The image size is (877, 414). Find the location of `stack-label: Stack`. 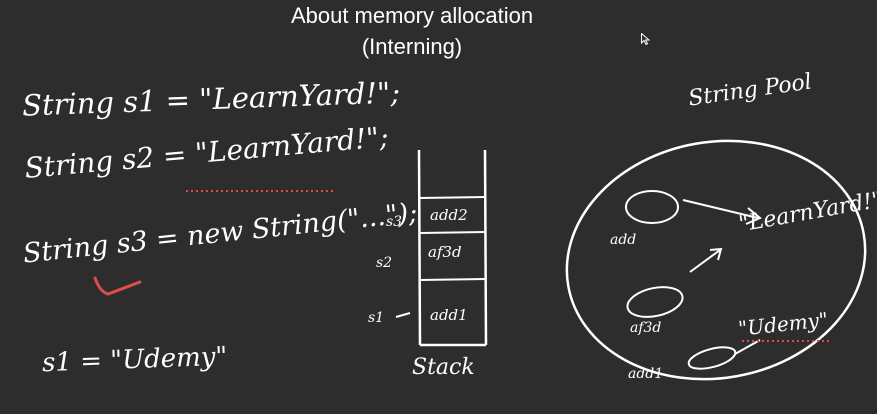

stack-label: Stack is located at coordinates (443, 367).